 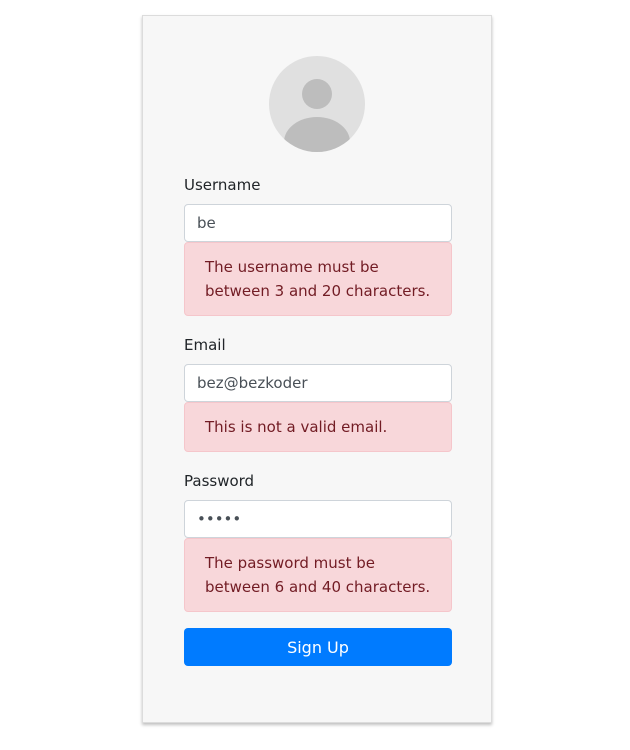 I want to click on password-input, so click(x=318, y=519).